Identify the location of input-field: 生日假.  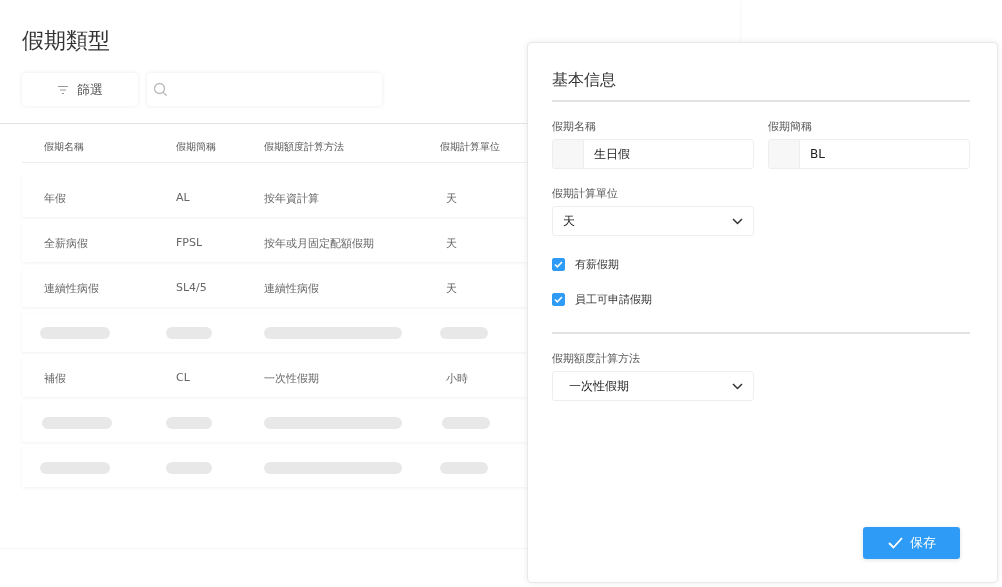
(653, 154).